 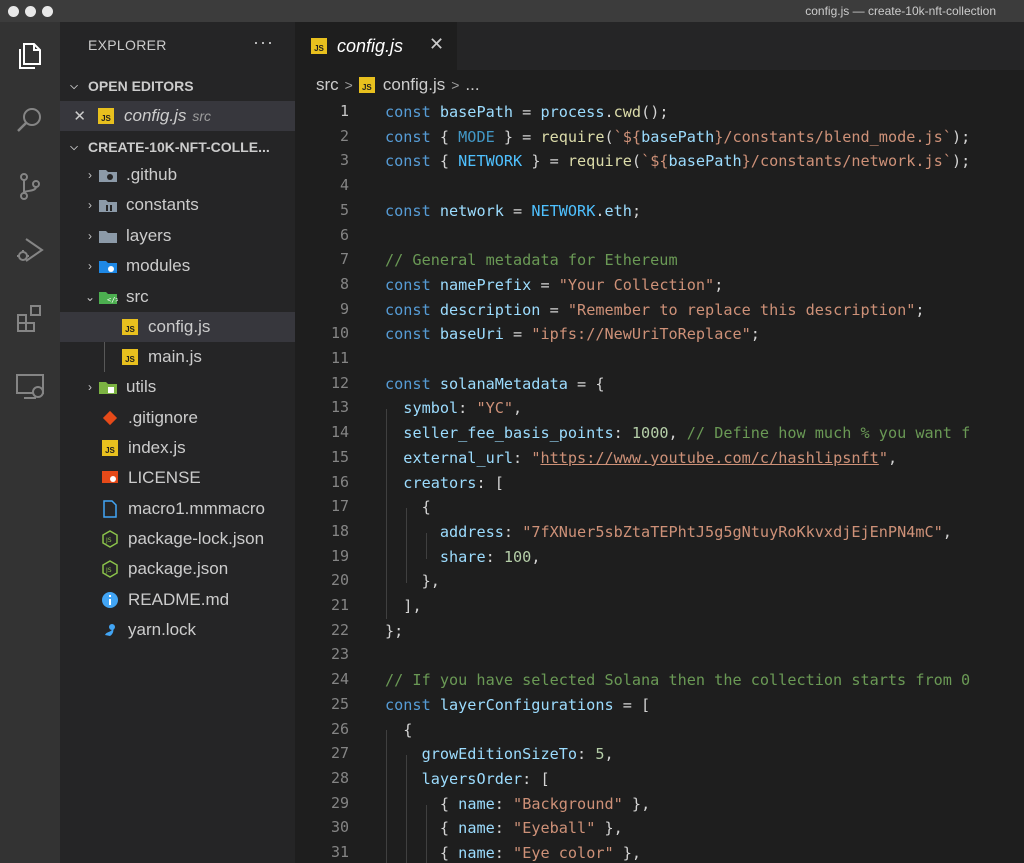 I want to click on line-number: 12, so click(x=339, y=382).